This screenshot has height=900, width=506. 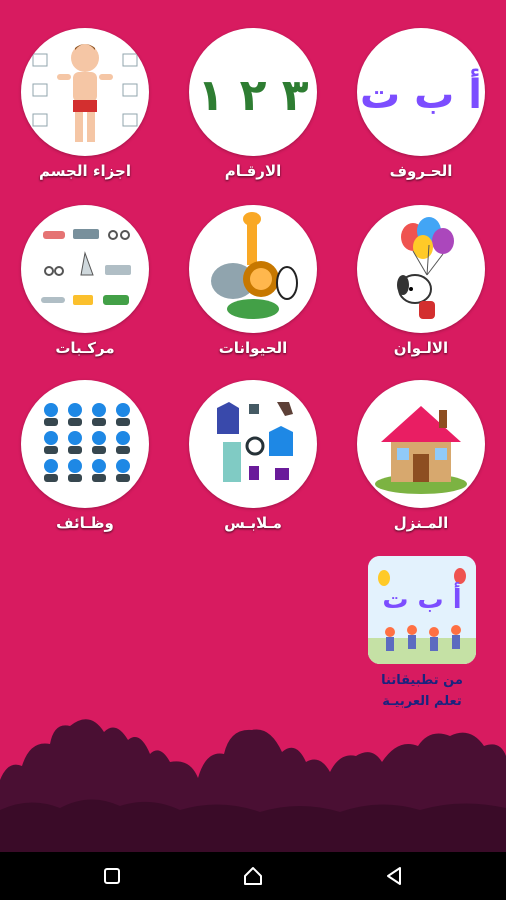 I want to click on letters-image: أ ب ت, so click(x=421, y=92).